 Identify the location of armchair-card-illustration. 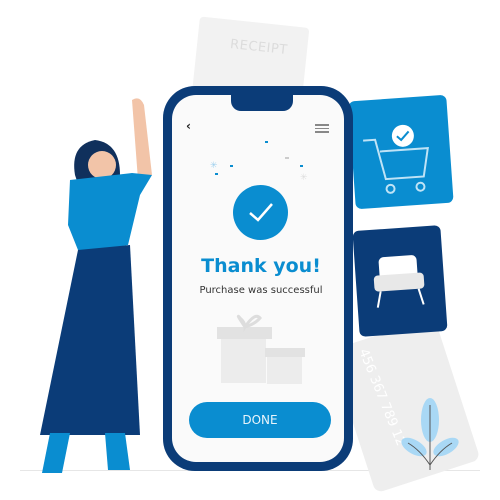
(400, 281).